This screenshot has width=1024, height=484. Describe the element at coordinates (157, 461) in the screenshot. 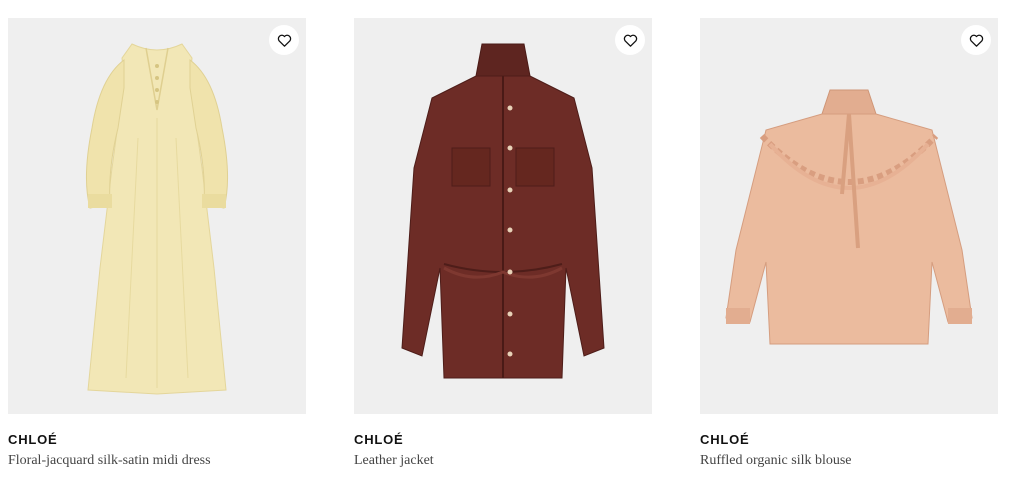

I see `product-name: Floral-jacquard silk-satin midi dress` at that location.